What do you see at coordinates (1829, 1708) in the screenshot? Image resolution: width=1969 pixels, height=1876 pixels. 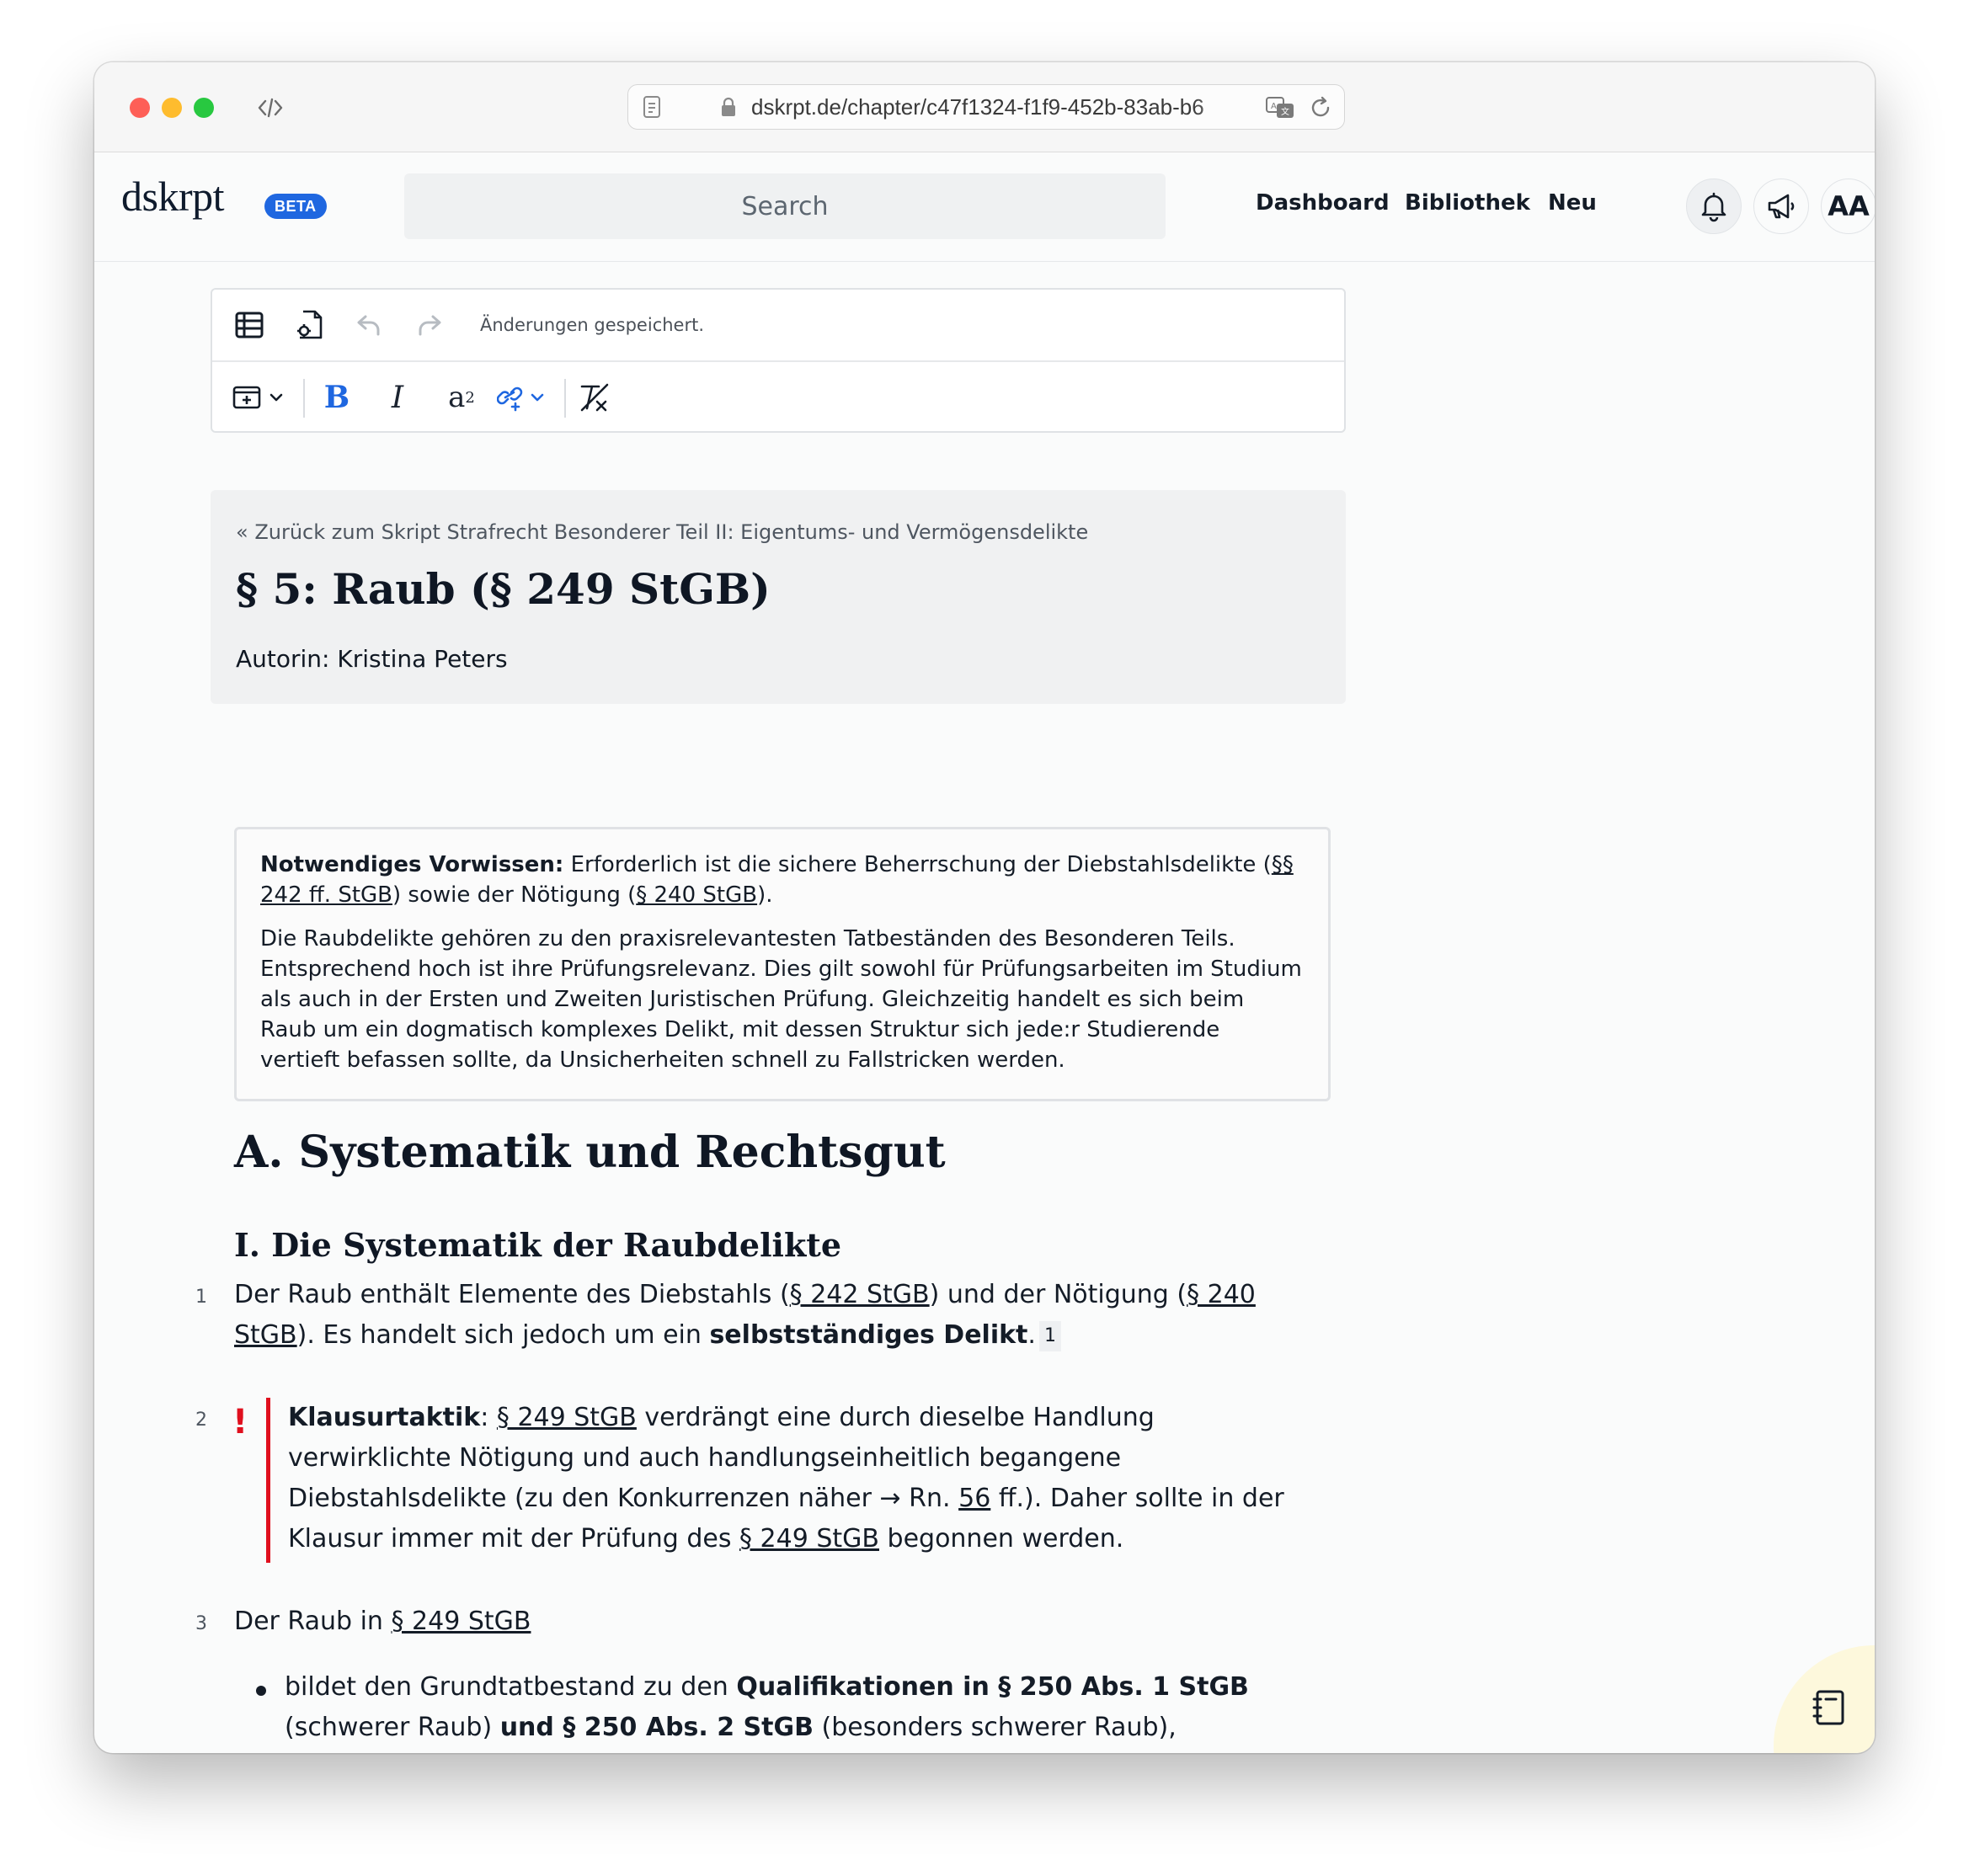 I see `notebook-icon` at bounding box center [1829, 1708].